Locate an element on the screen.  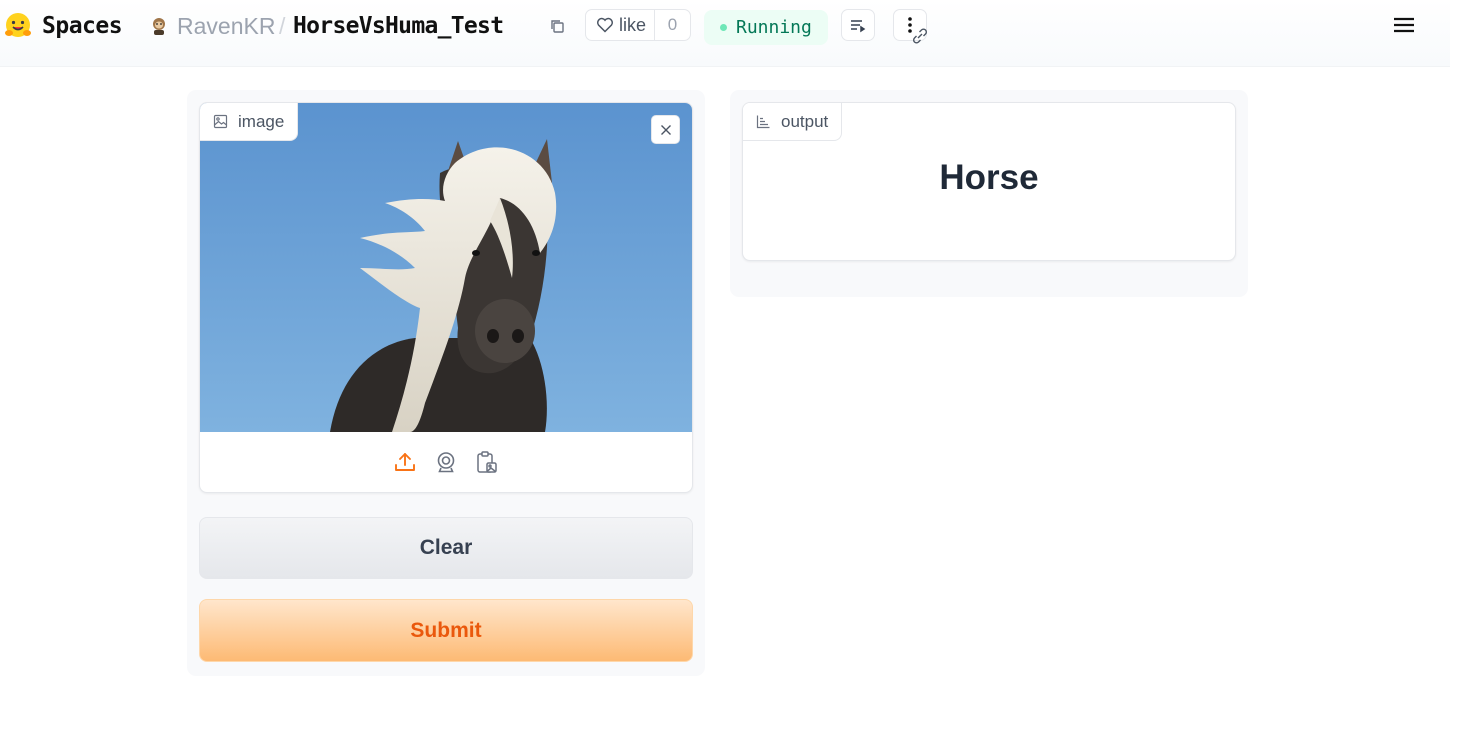
like-button-main: like is located at coordinates (621, 25).